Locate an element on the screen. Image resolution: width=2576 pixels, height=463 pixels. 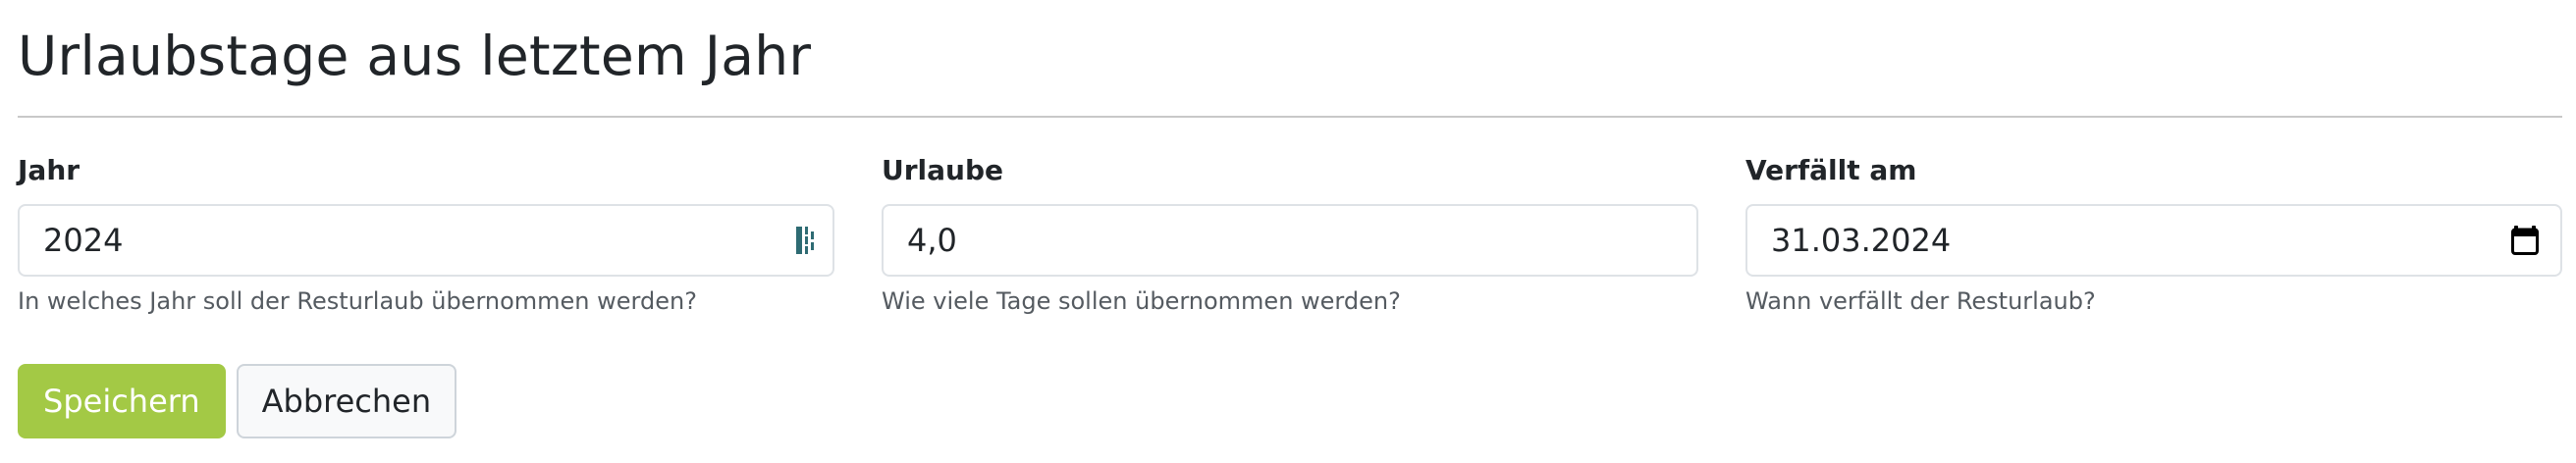
save-button: Speichern is located at coordinates (122, 401).